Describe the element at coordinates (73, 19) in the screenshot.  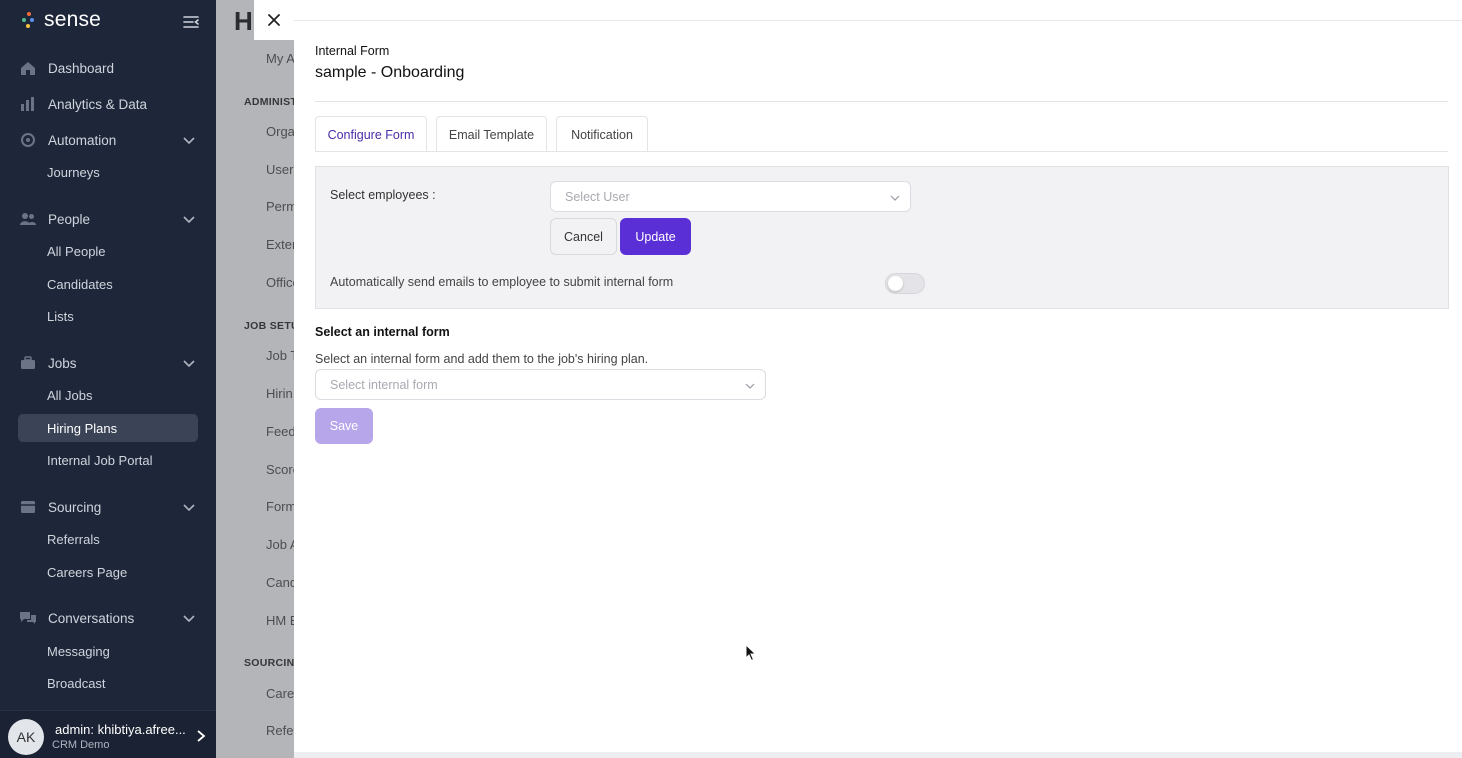
I see `brand-name: sense` at that location.